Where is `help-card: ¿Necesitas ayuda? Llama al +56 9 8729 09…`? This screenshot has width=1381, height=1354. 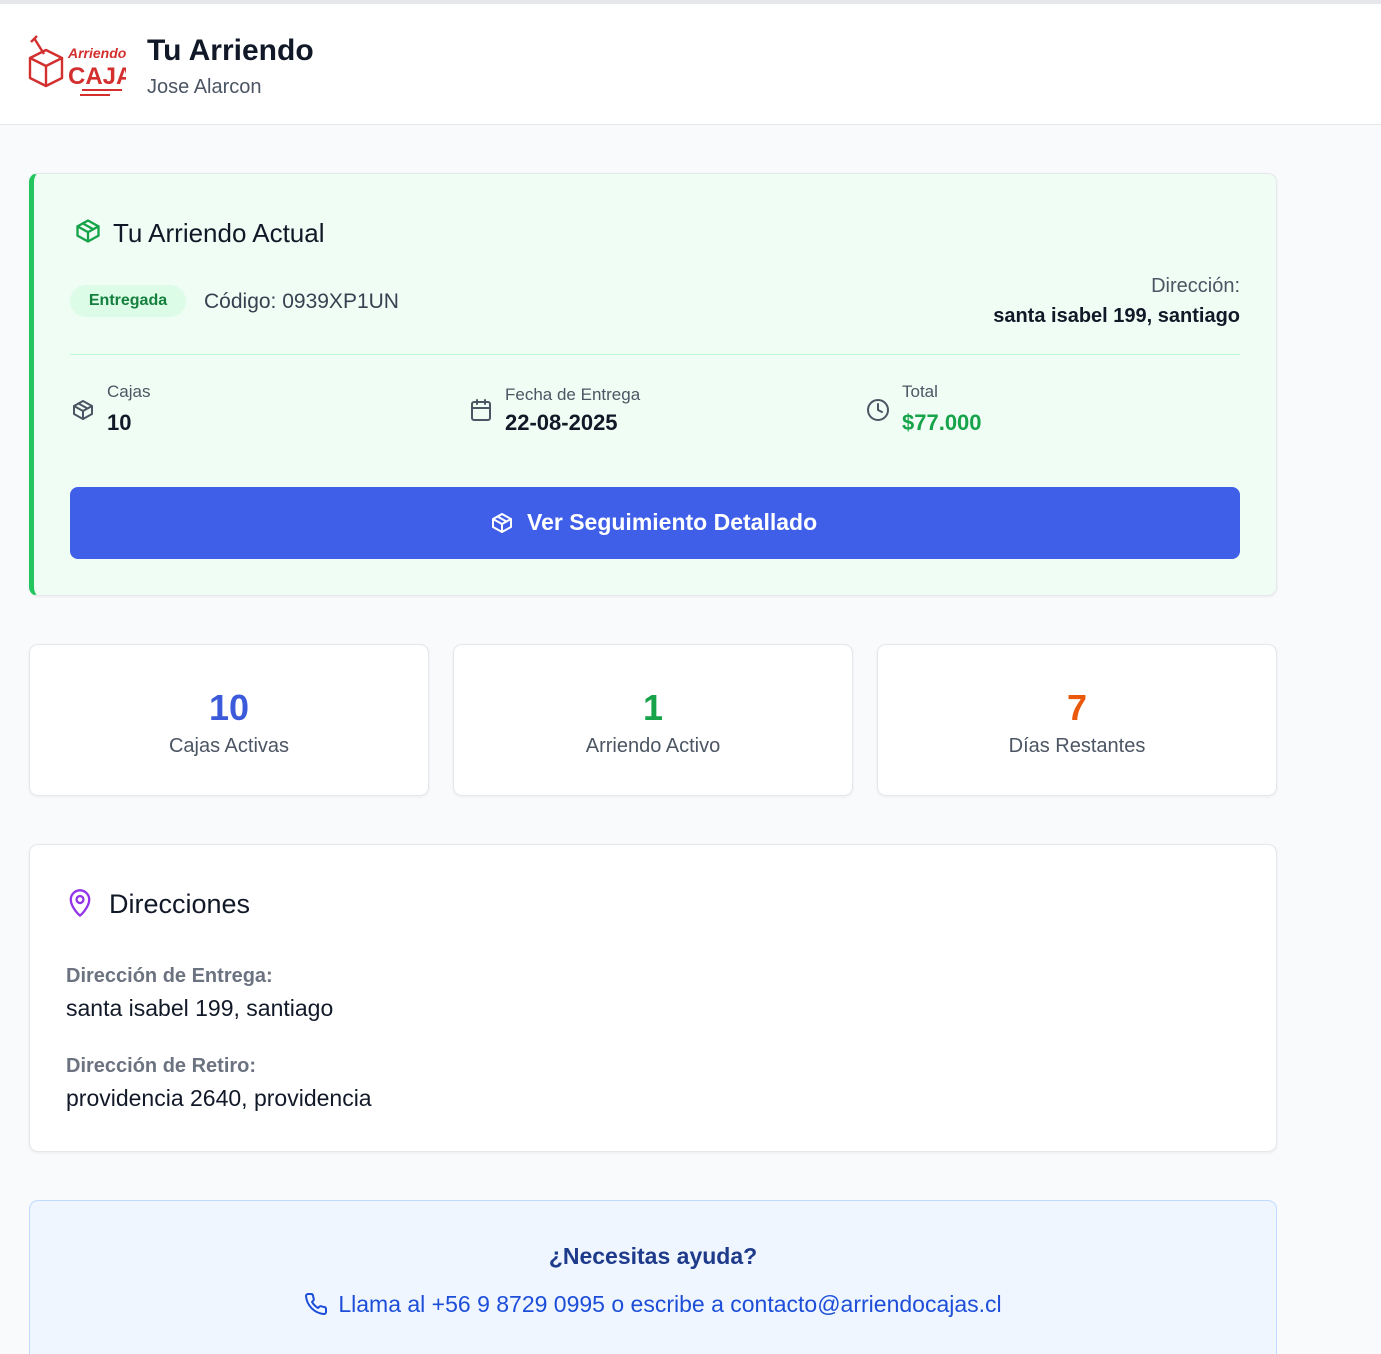
help-card: ¿Necesitas ayuda? Llama al +56 9 8729 09… is located at coordinates (653, 1277).